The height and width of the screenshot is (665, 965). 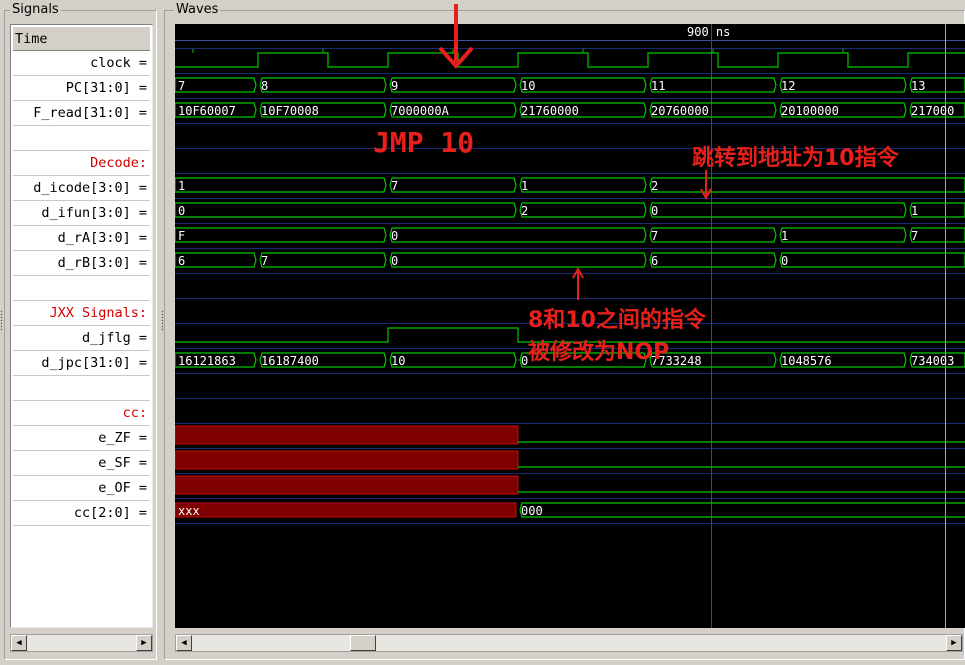 What do you see at coordinates (658, 86) in the screenshot?
I see `pc-bus-value: 11` at bounding box center [658, 86].